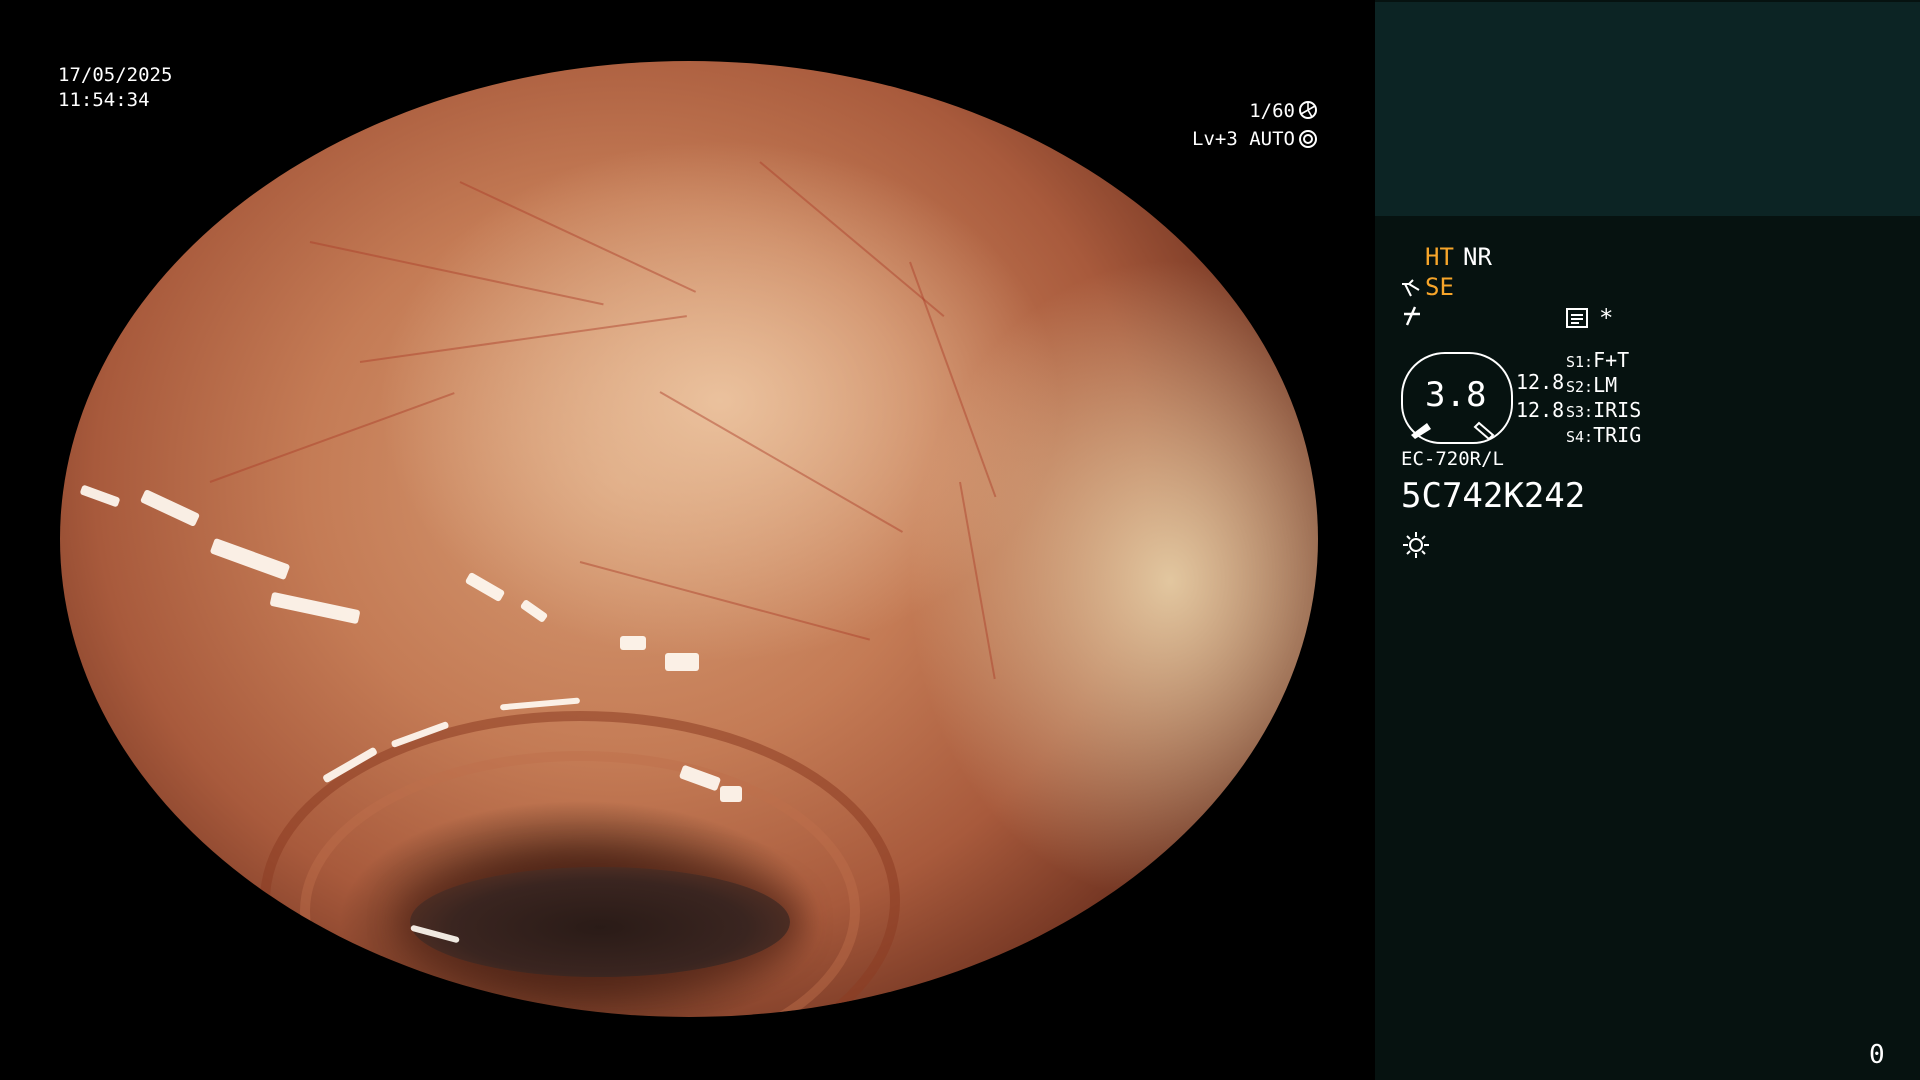 This screenshot has width=1920, height=1080. Describe the element at coordinates (1308, 112) in the screenshot. I see `shutter-icon` at that location.